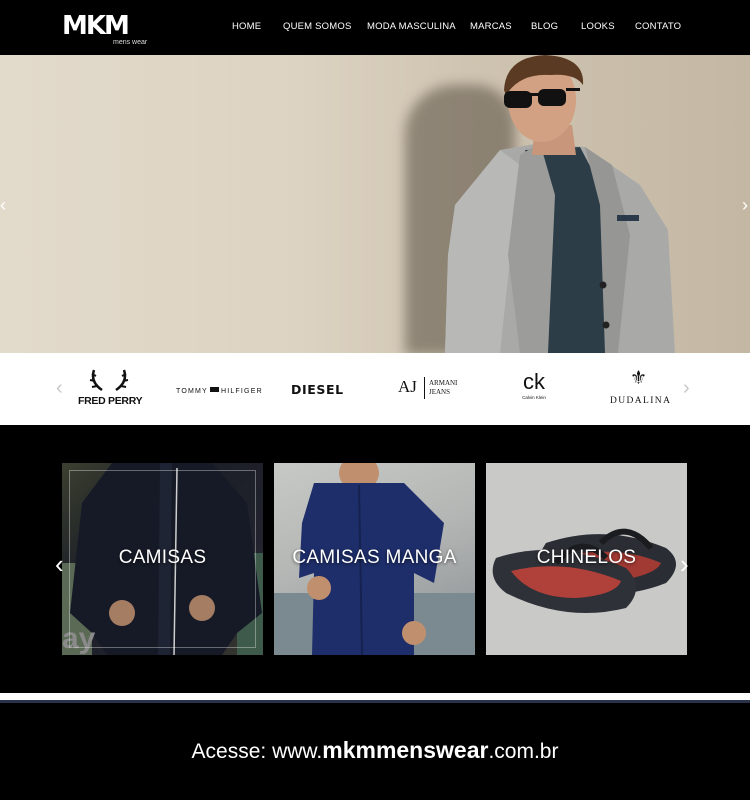 The width and height of the screenshot is (750, 800). I want to click on nav-item-quem-somos: QUEM SOMOS, so click(317, 26).